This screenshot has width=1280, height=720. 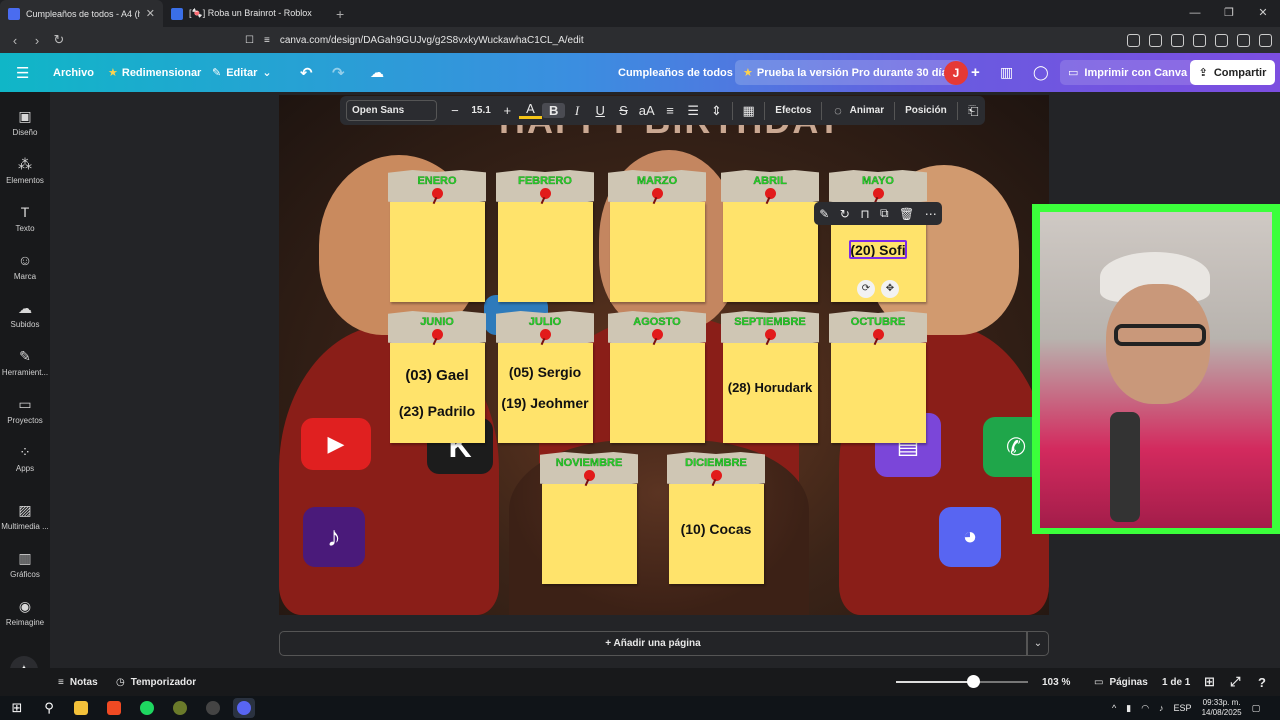 I want to click on zoom-handle, so click(x=973, y=681).